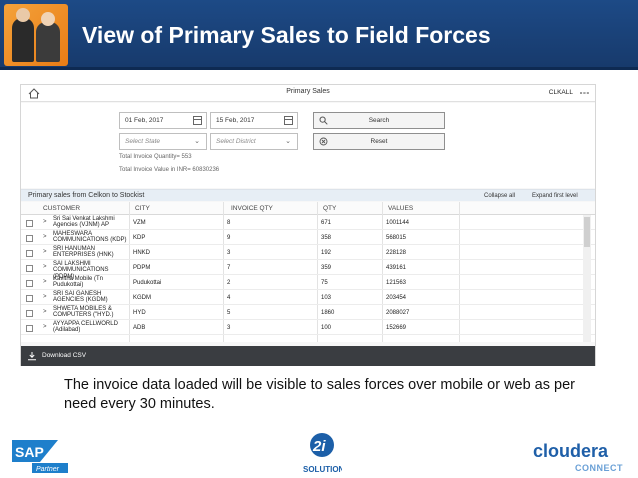 This screenshot has height=478, width=638. What do you see at coordinates (252, 208) in the screenshot?
I see `column-header-invoice-qty: INVOICE QTY` at bounding box center [252, 208].